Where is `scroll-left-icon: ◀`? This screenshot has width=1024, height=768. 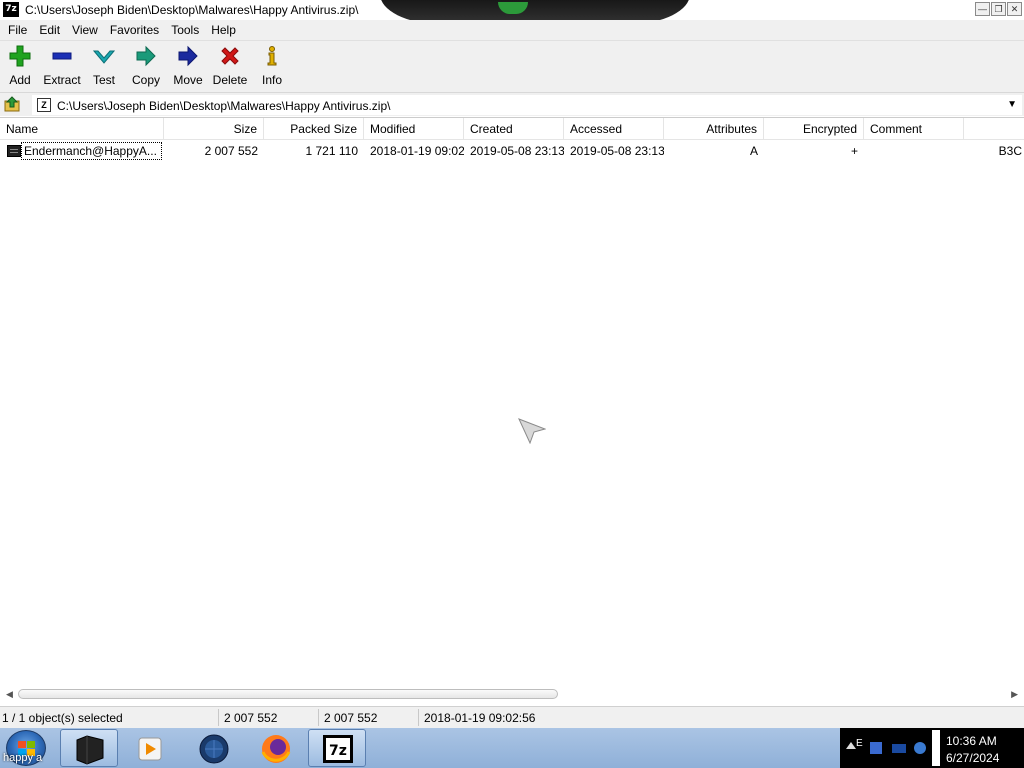 scroll-left-icon: ◀ is located at coordinates (9, 694).